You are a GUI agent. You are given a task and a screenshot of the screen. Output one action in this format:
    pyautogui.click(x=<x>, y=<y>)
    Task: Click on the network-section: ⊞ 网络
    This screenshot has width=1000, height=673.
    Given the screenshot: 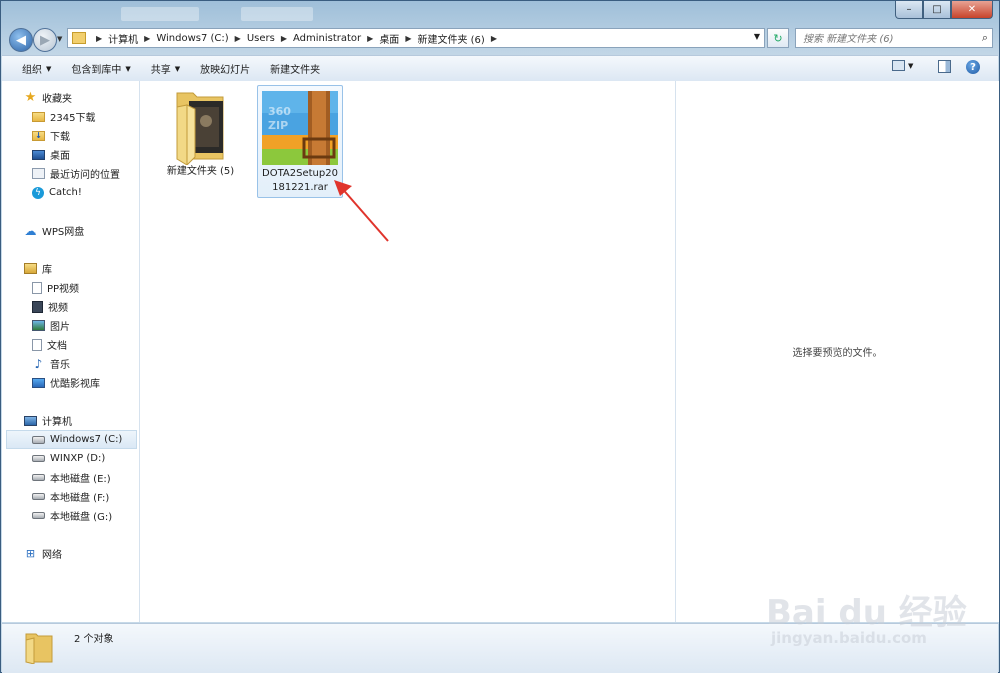 What is the action you would take?
    pyautogui.click(x=70, y=553)
    